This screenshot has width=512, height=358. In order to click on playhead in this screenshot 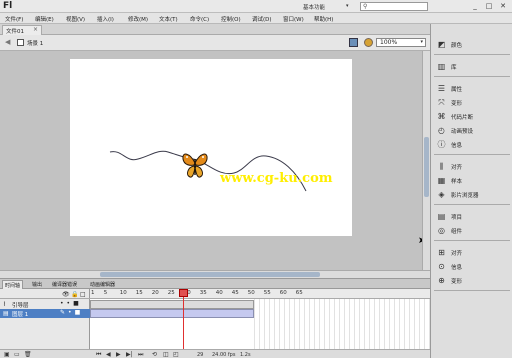, I will do `click(183, 293)`.